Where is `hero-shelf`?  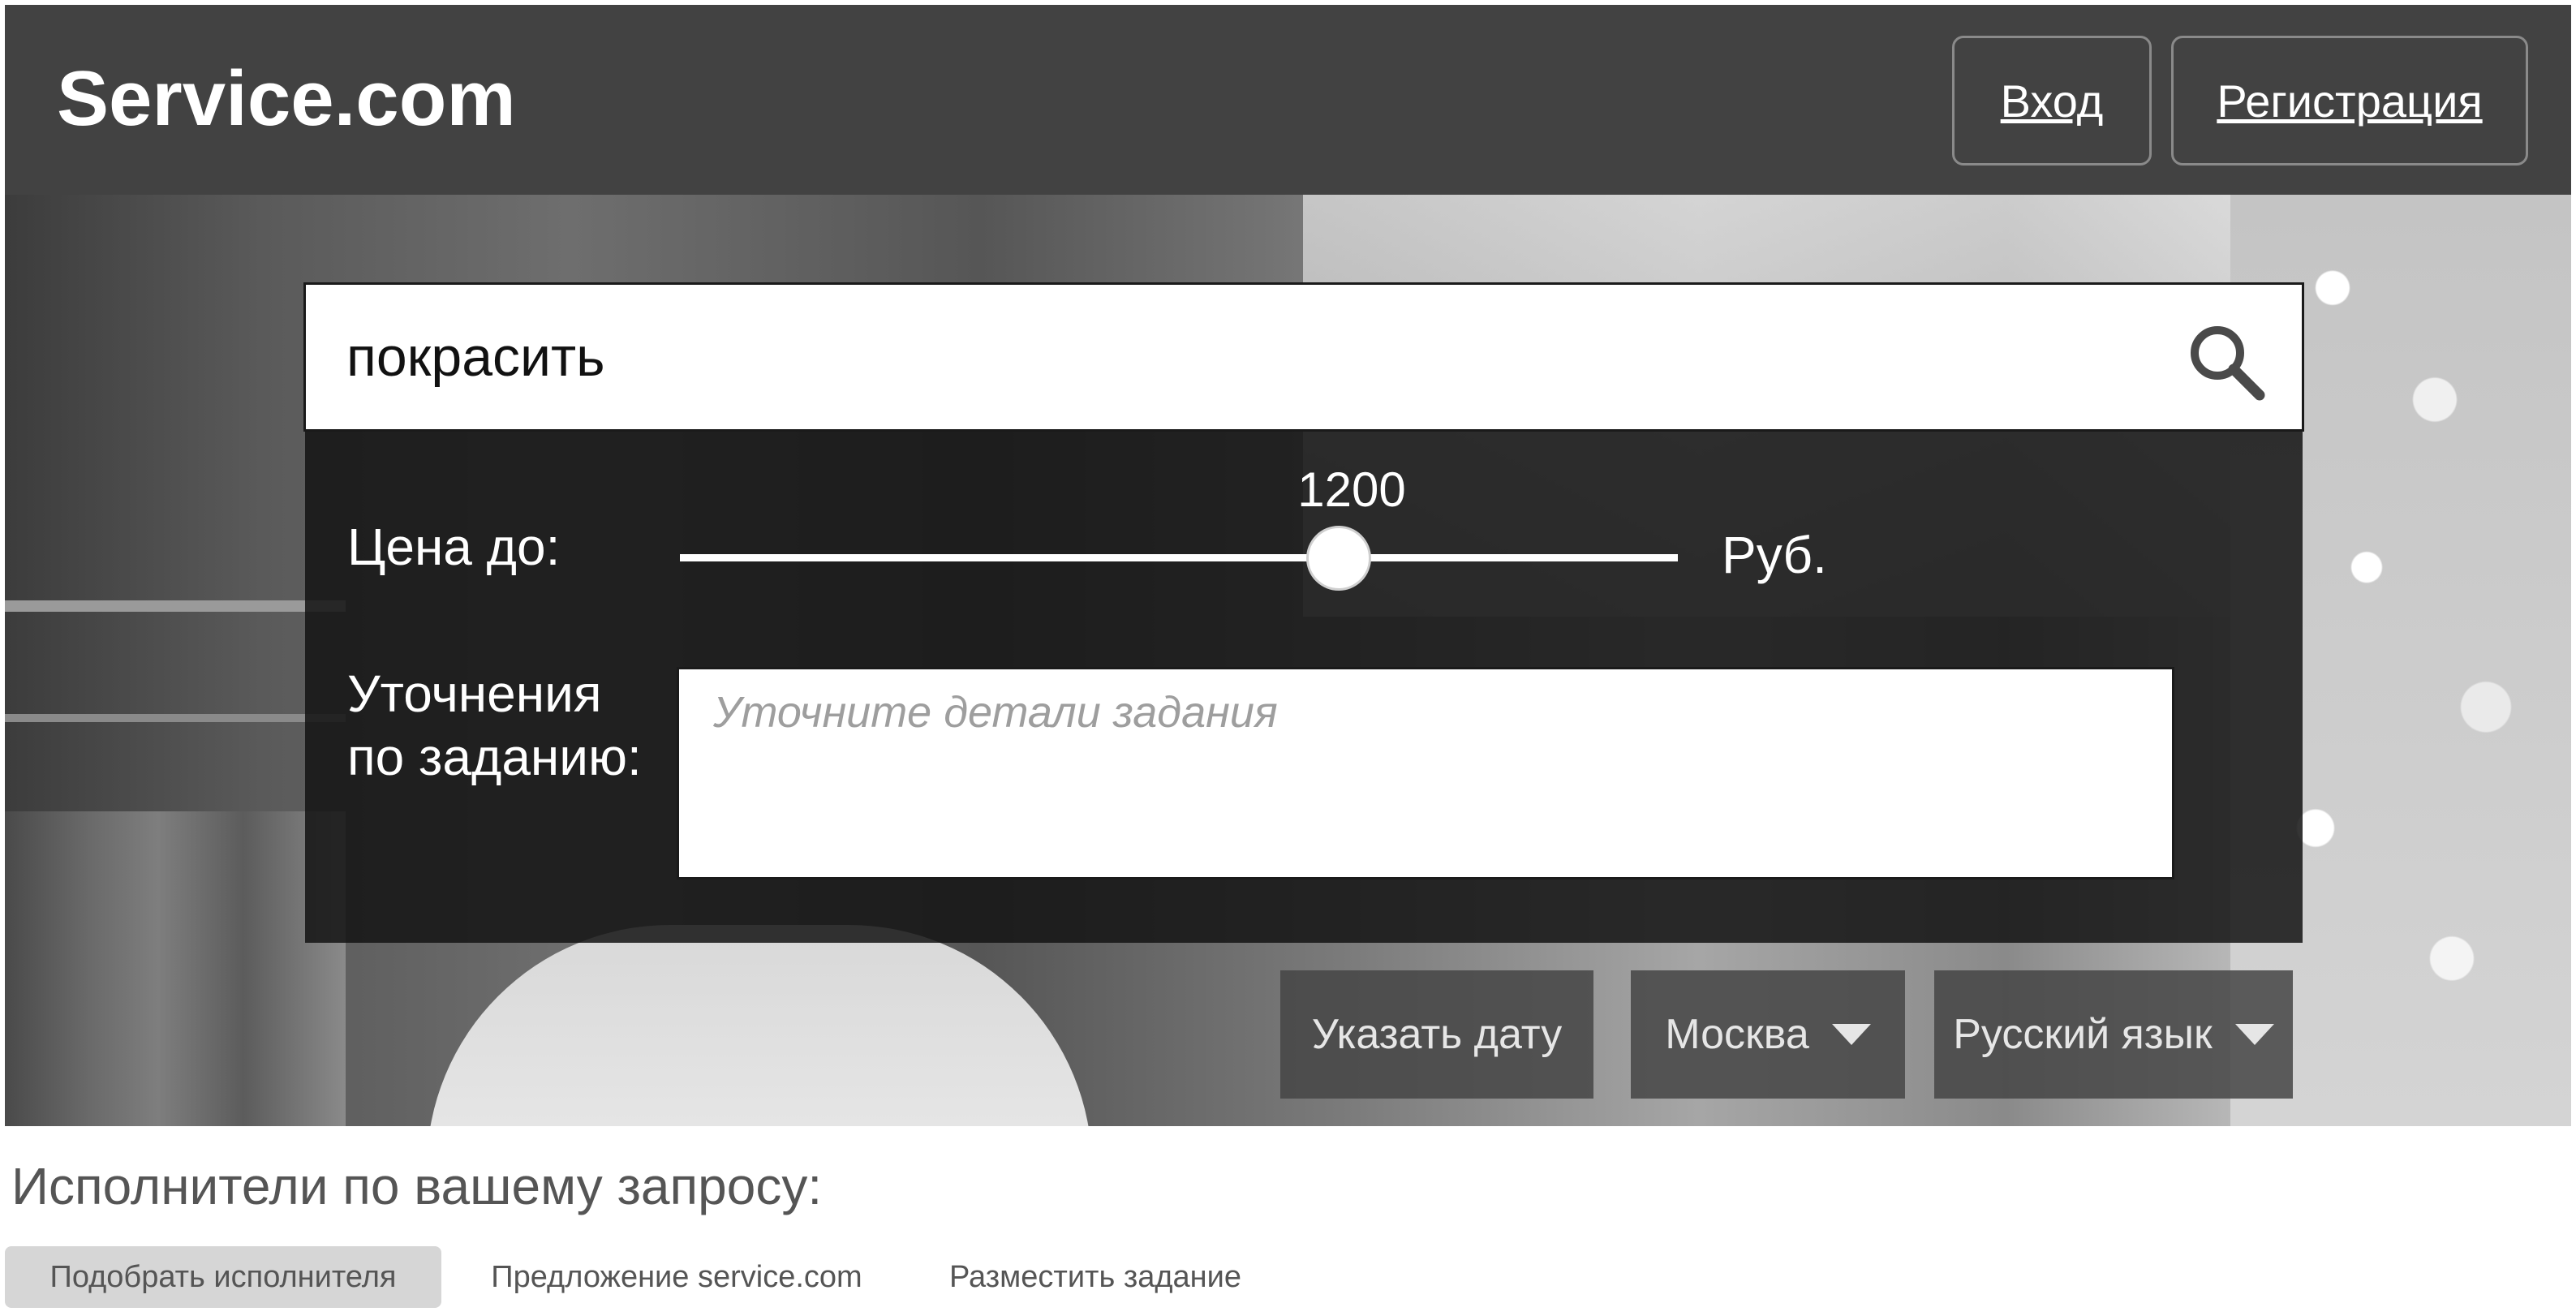
hero-shelf is located at coordinates (175, 718).